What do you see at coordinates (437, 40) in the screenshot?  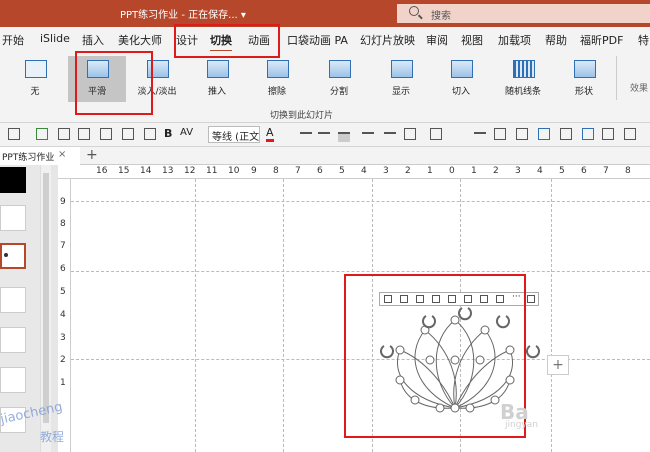 I see `tab-review: 审阅` at bounding box center [437, 40].